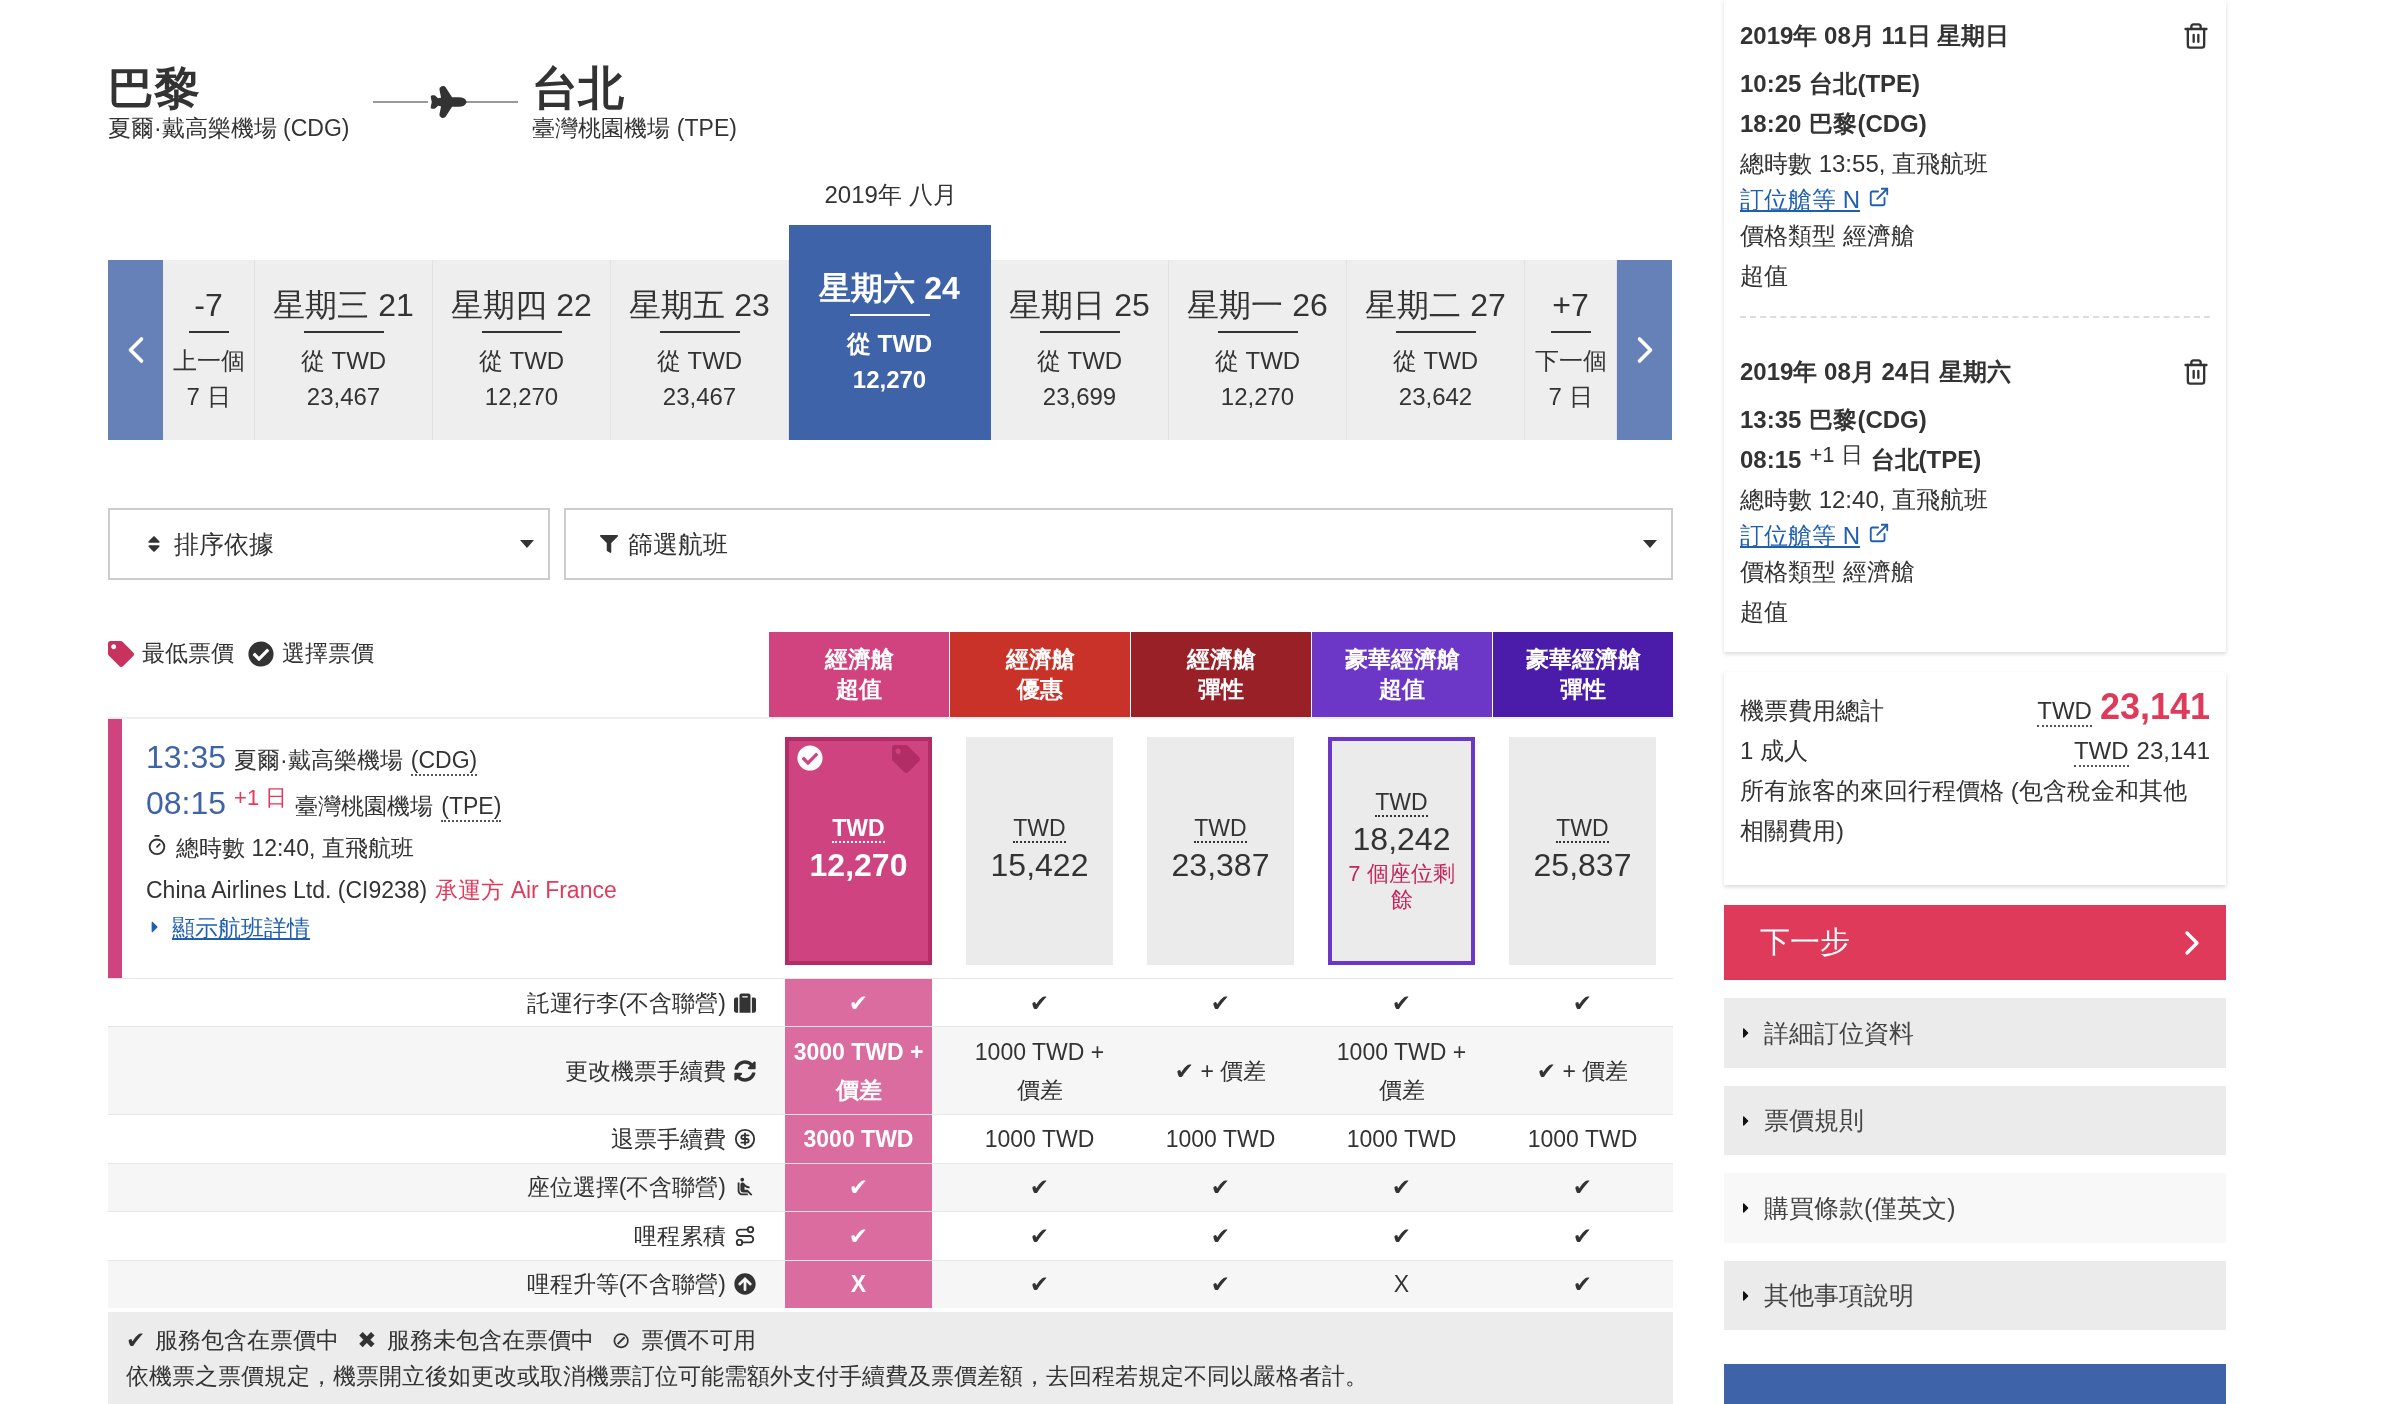 Image resolution: width=2404 pixels, height=1404 pixels. Describe the element at coordinates (699, 397) in the screenshot. I see `day-price: 23,467` at that location.